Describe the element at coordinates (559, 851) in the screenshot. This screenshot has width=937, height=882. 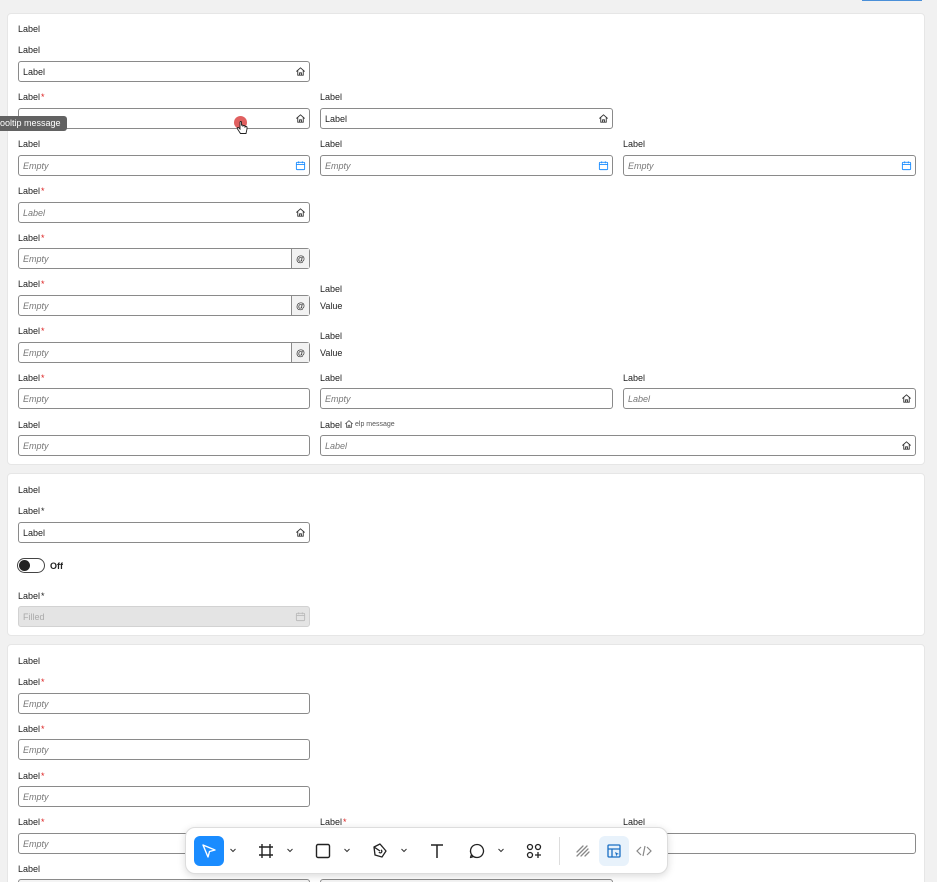
I see `toolbar-divider` at that location.